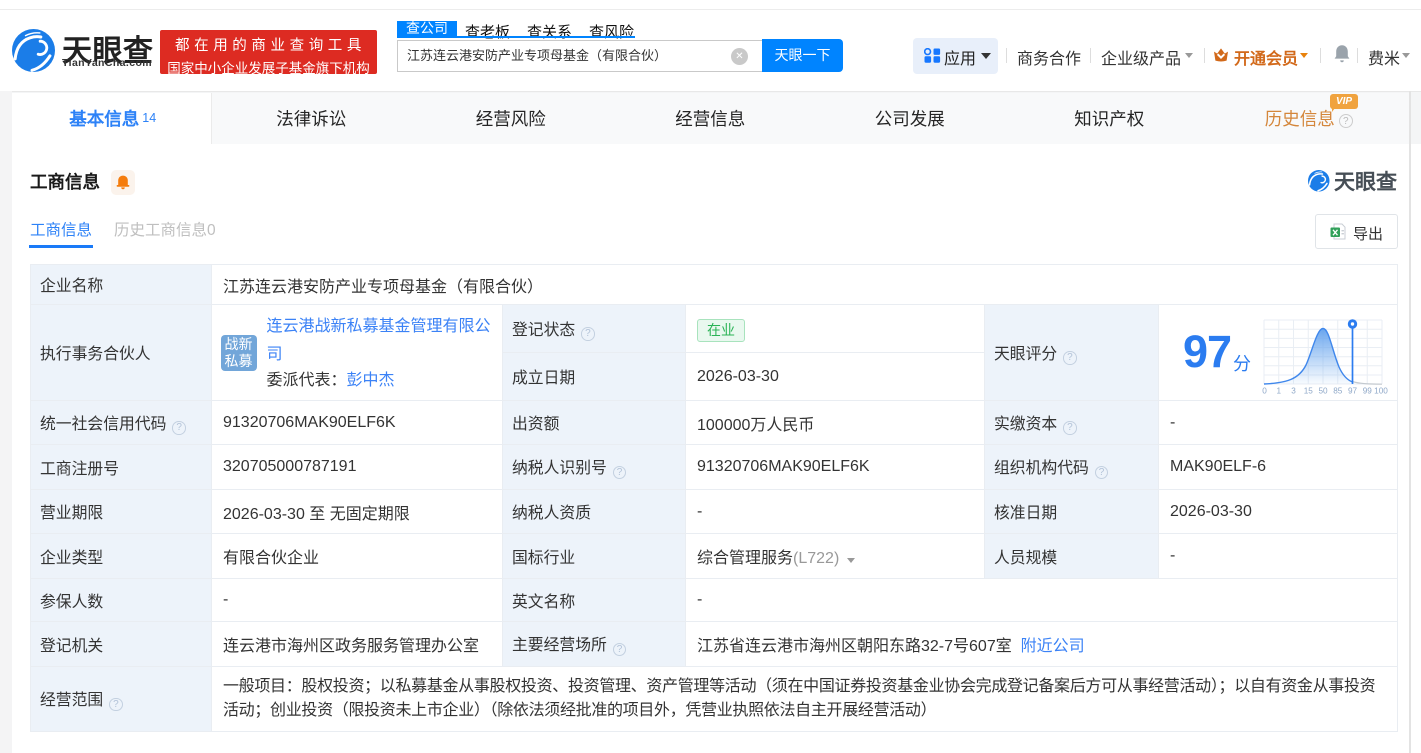  I want to click on svg-text: 100, so click(1381, 390).